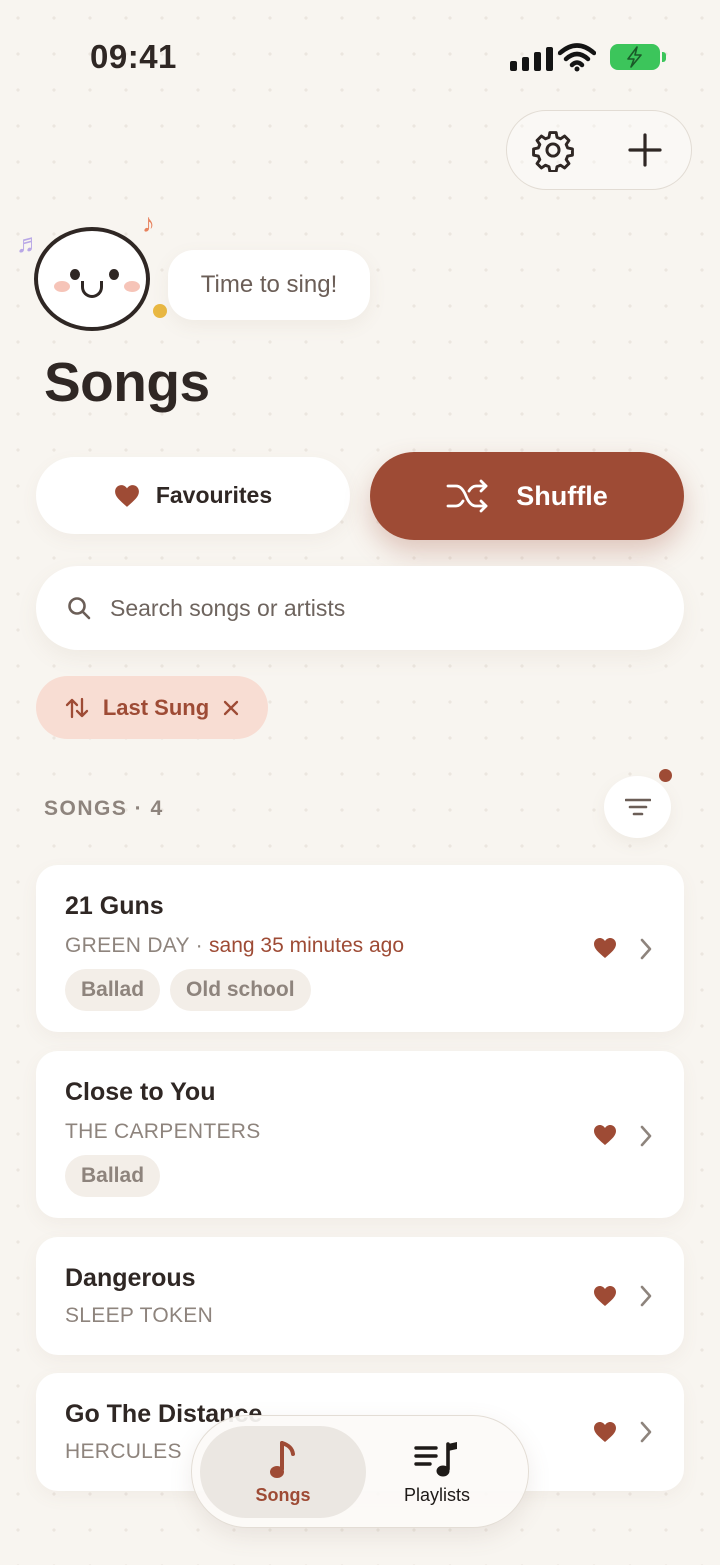 The width and height of the screenshot is (720, 1565). What do you see at coordinates (562, 495) in the screenshot?
I see `shuffle-label: Shuffle` at bounding box center [562, 495].